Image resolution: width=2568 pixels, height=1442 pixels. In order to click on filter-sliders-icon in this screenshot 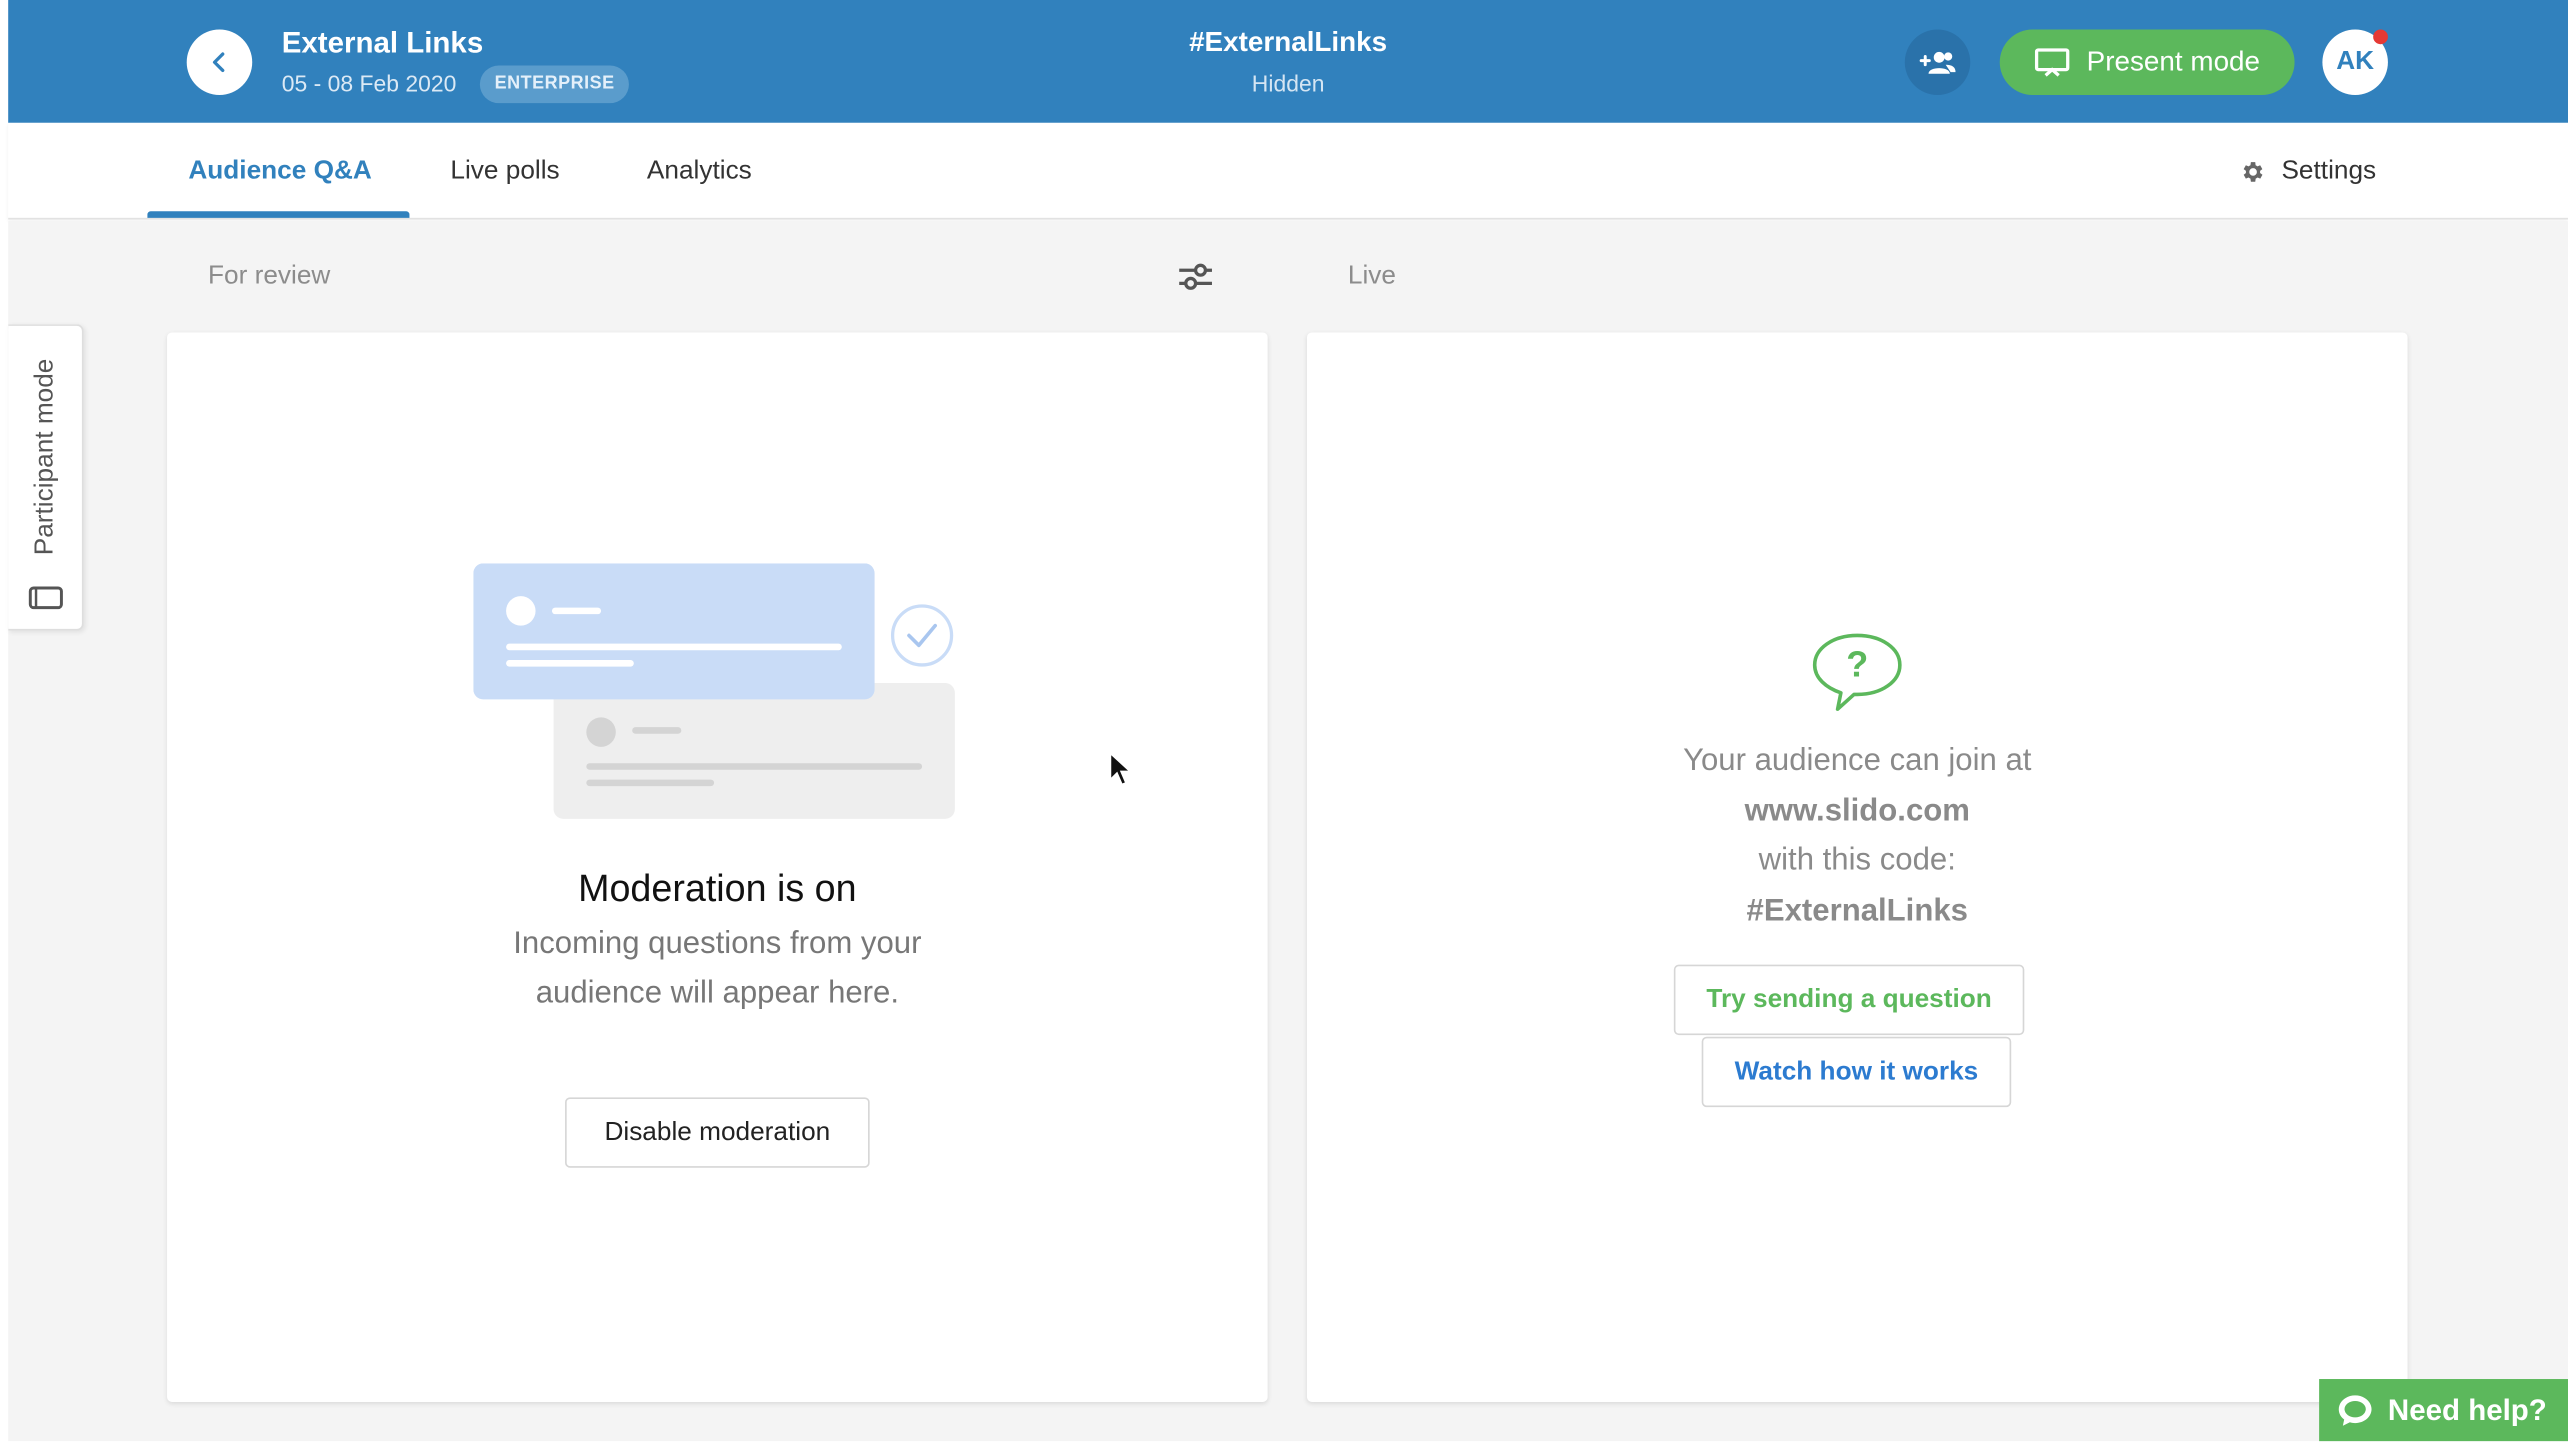, I will do `click(1196, 276)`.